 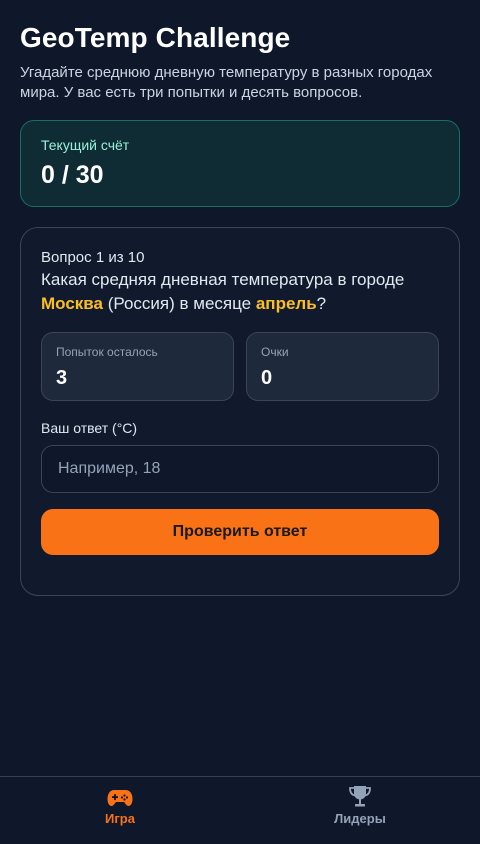 I want to click on question-country: (Россия) в месяце, so click(x=179, y=303).